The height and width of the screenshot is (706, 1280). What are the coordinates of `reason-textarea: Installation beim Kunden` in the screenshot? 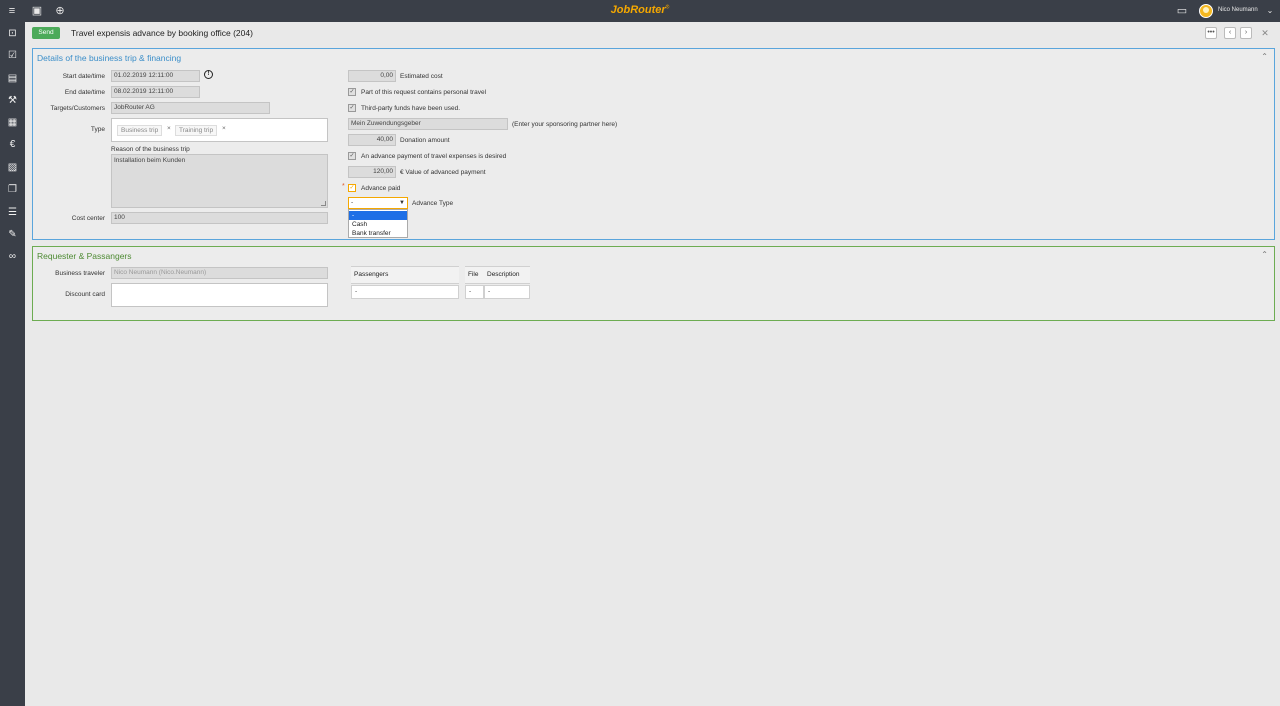 It's located at (219, 181).